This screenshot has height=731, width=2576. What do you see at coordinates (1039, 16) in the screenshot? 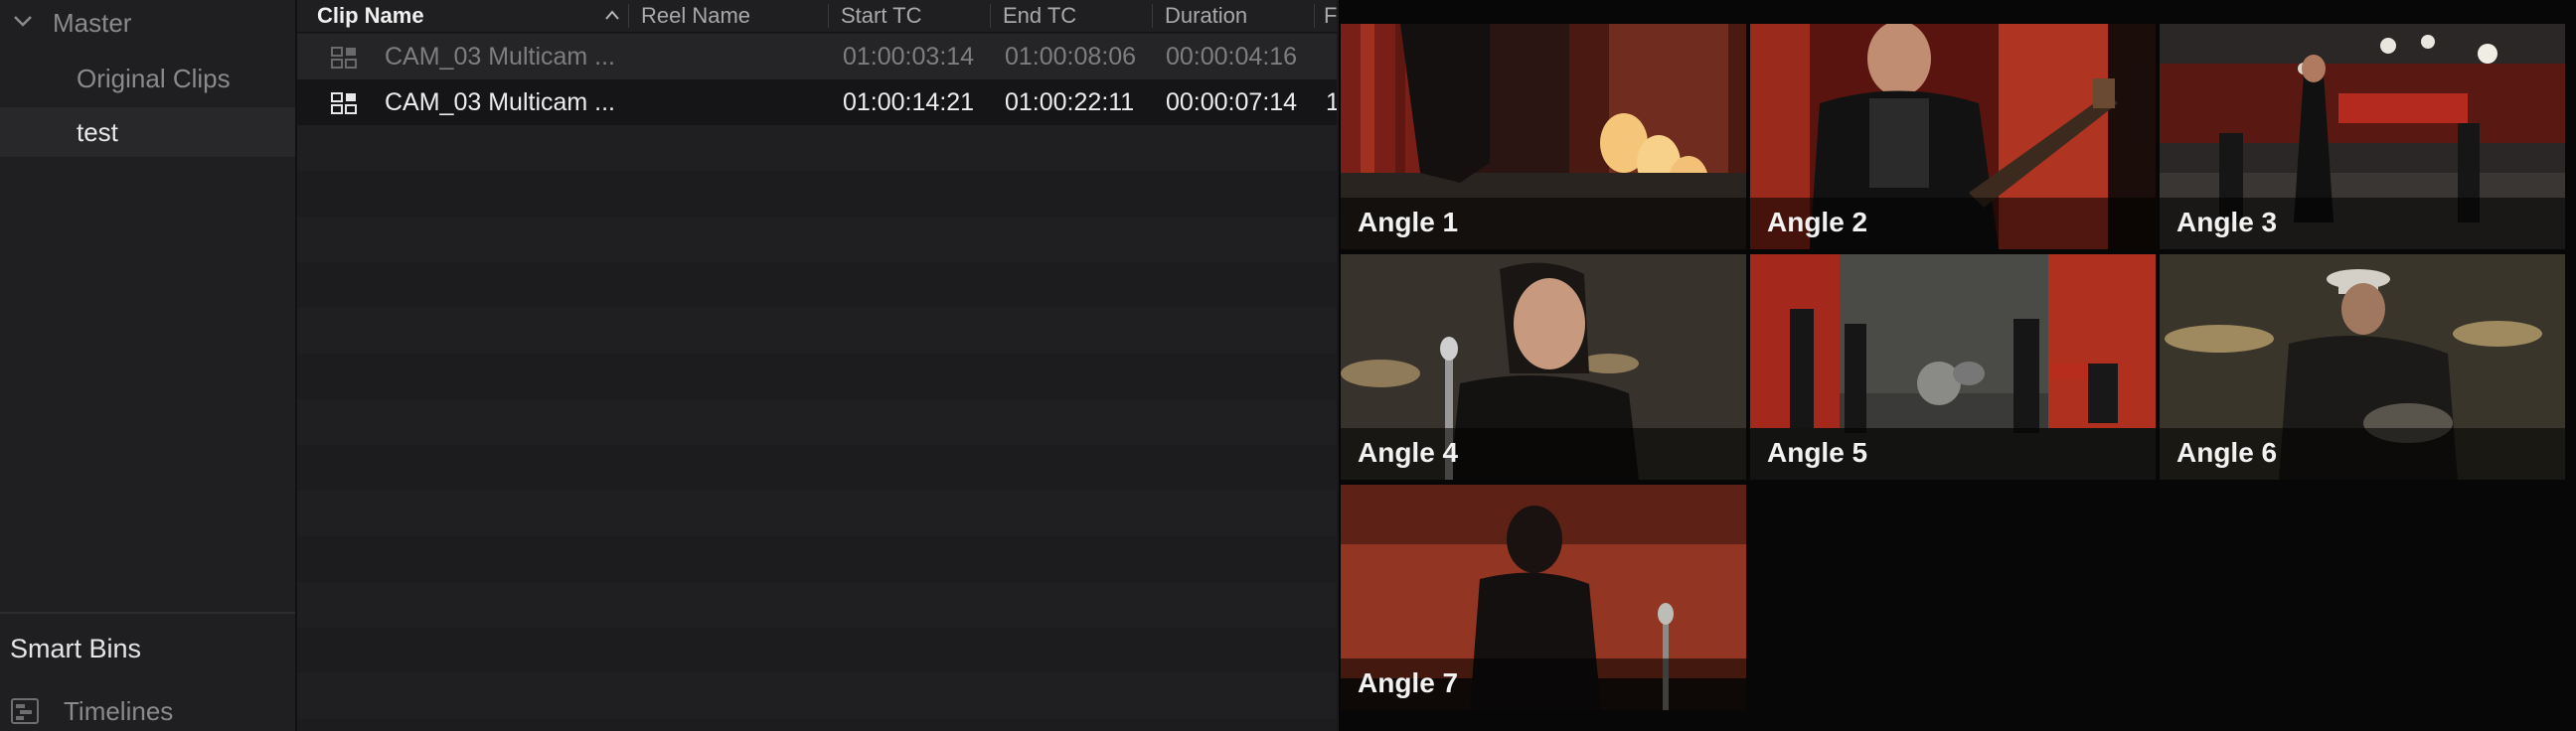
I see `column-header-end-tc: End TC` at bounding box center [1039, 16].